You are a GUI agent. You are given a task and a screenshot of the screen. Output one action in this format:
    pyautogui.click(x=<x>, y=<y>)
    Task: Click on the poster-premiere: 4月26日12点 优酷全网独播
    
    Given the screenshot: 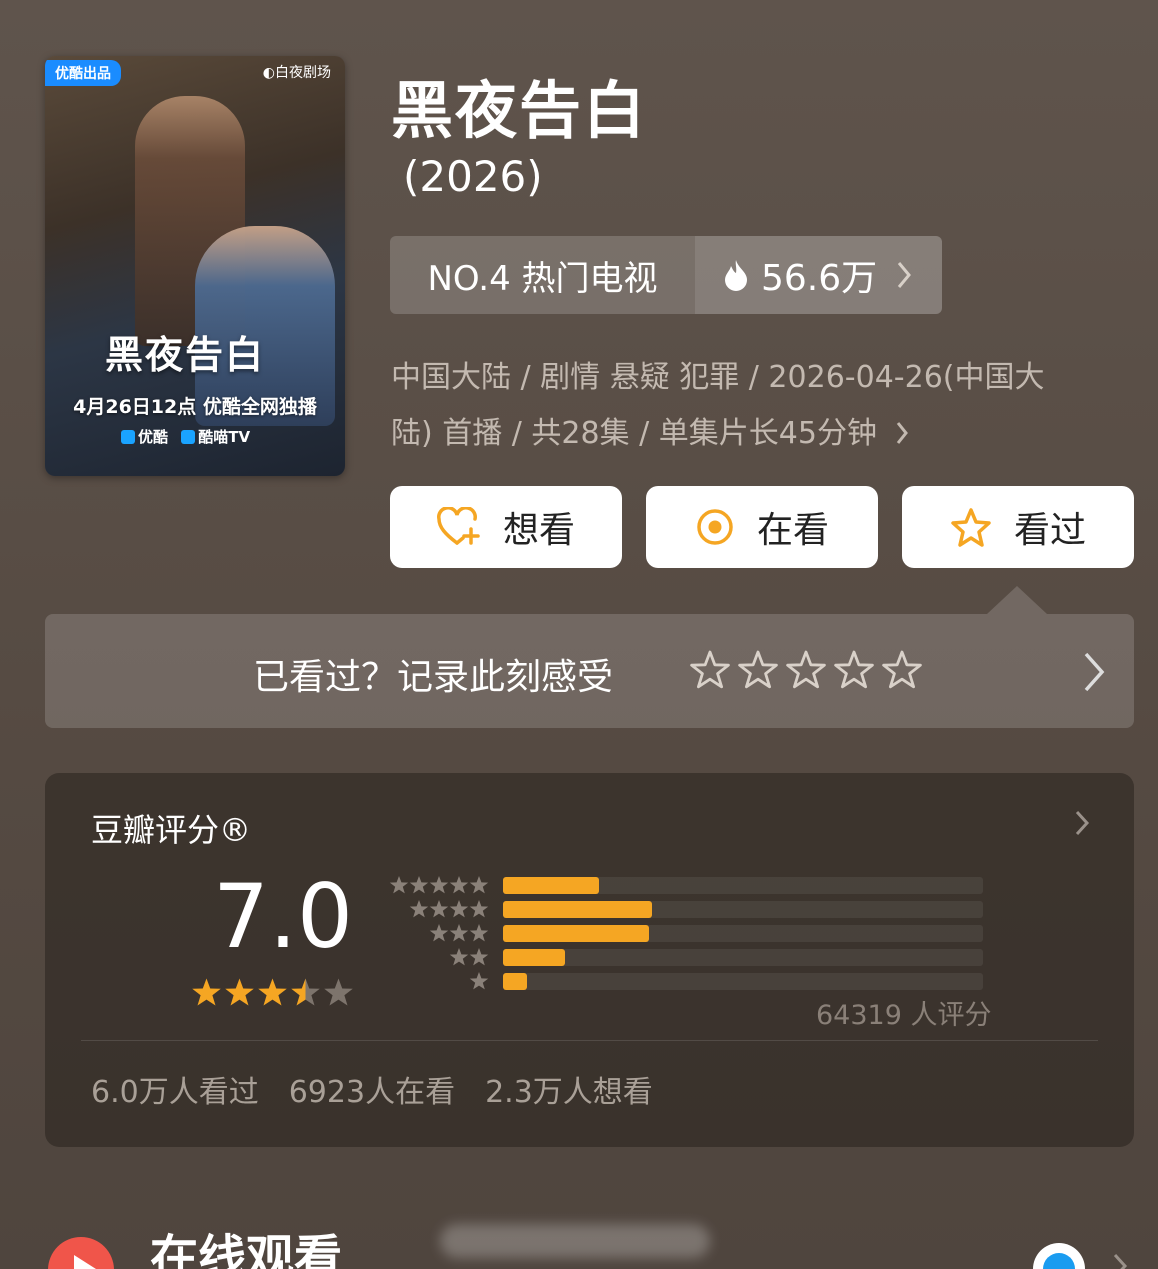 What is the action you would take?
    pyautogui.click(x=195, y=407)
    